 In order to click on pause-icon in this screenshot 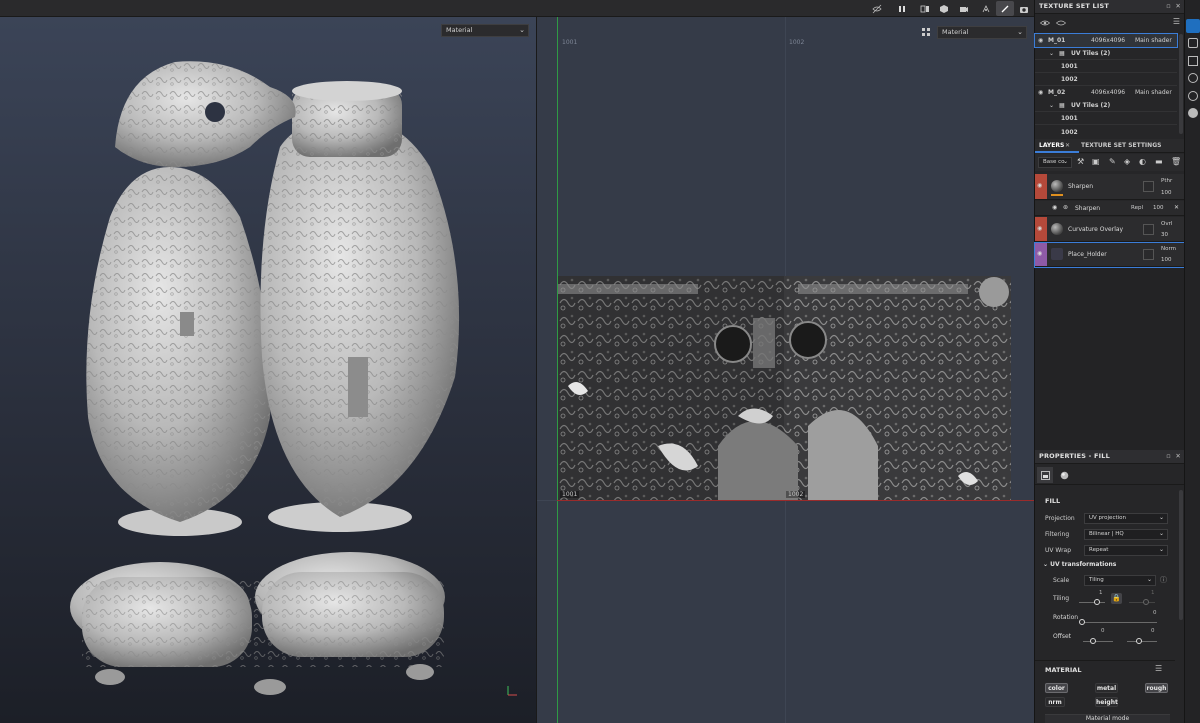, I will do `click(902, 8)`.